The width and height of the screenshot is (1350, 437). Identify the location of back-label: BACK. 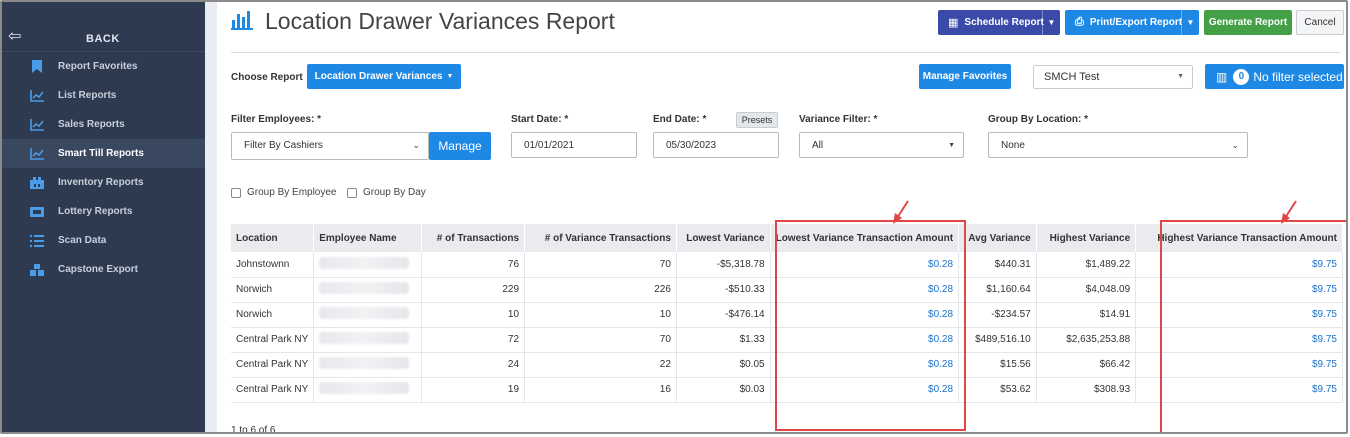
(103, 39).